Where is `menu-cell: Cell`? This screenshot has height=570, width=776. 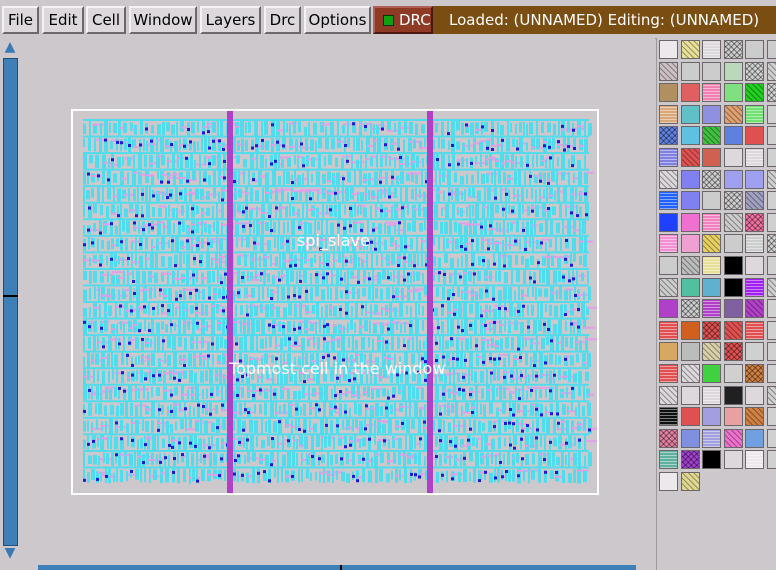
menu-cell: Cell is located at coordinates (106, 20).